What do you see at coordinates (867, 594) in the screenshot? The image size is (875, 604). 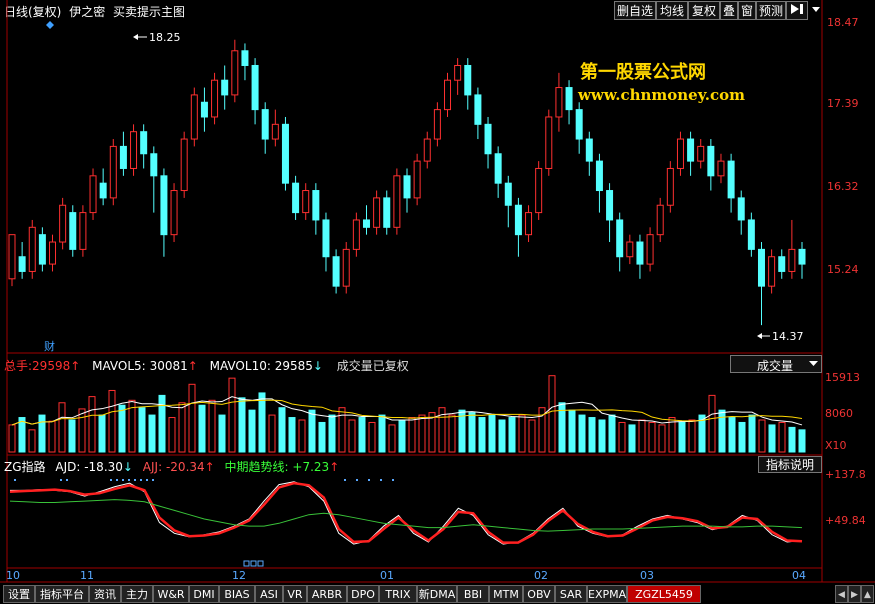 I see `tab-menu-icon: ▲` at bounding box center [867, 594].